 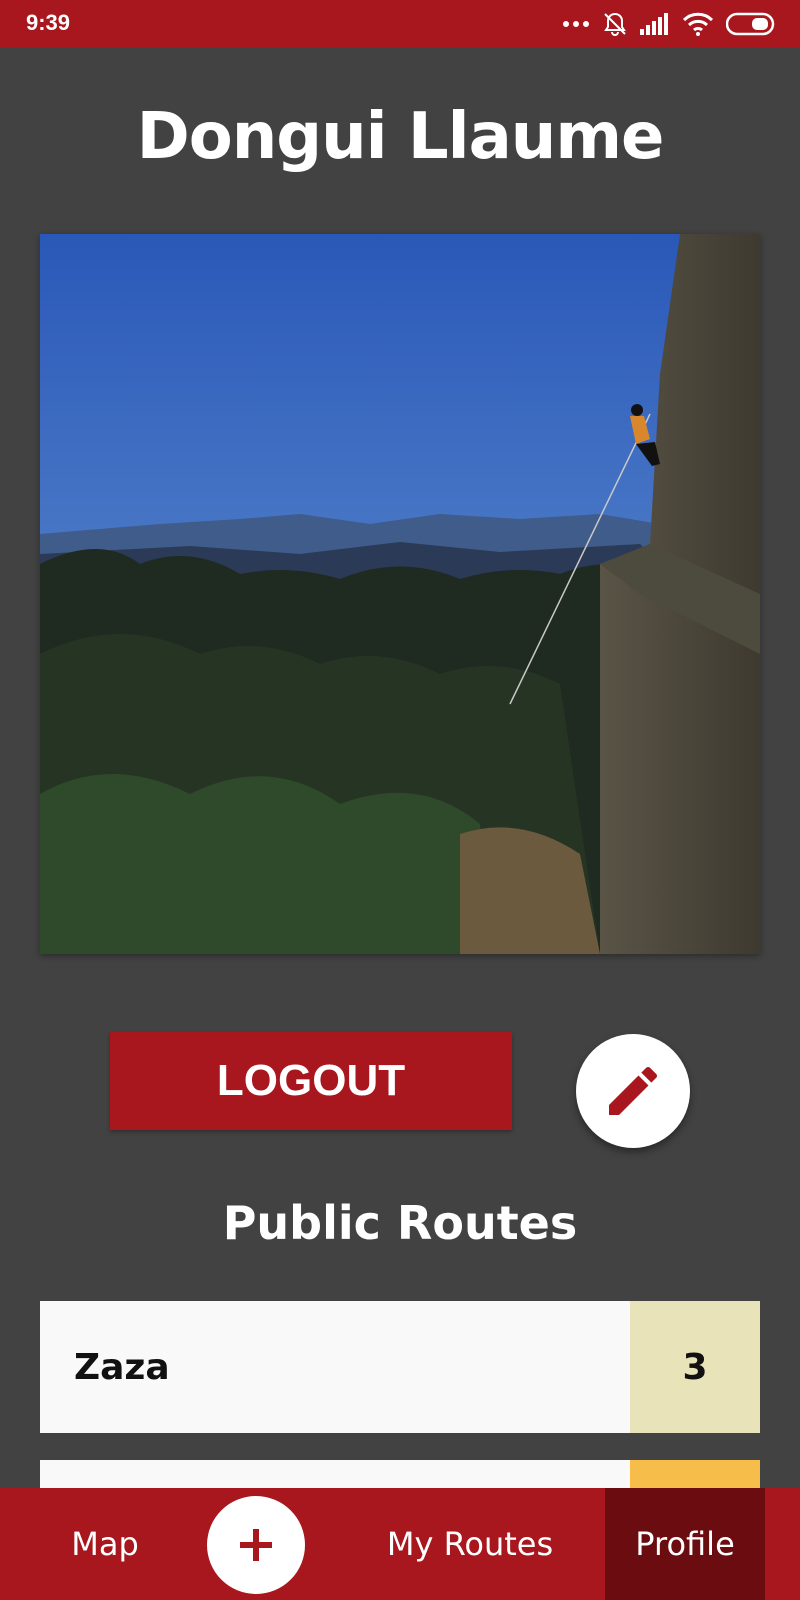 I want to click on list-item: Zaza 3, so click(x=400, y=1367).